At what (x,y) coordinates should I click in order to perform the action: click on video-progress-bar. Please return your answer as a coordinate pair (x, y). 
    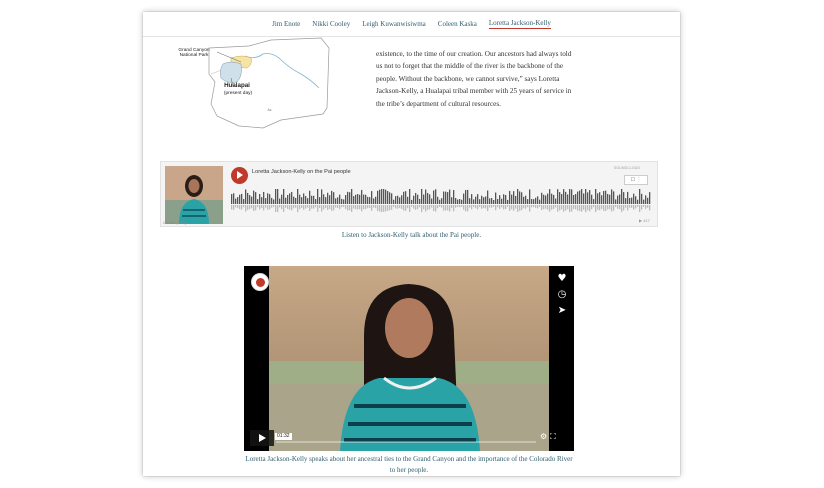
    Looking at the image, I should click on (406, 442).